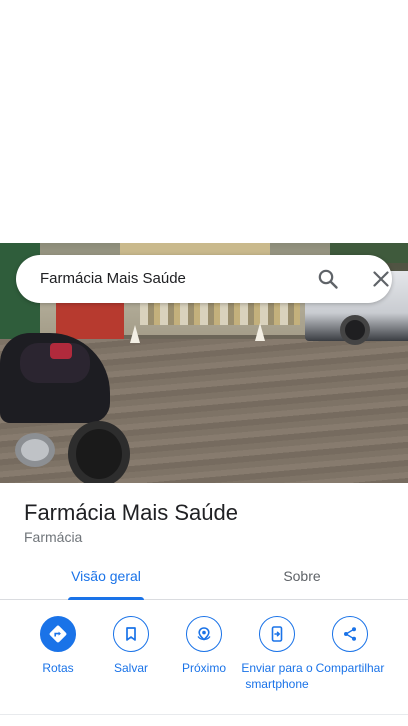  Describe the element at coordinates (277, 676) in the screenshot. I see `send-to-phone-label: Enviar para o smartphone` at that location.